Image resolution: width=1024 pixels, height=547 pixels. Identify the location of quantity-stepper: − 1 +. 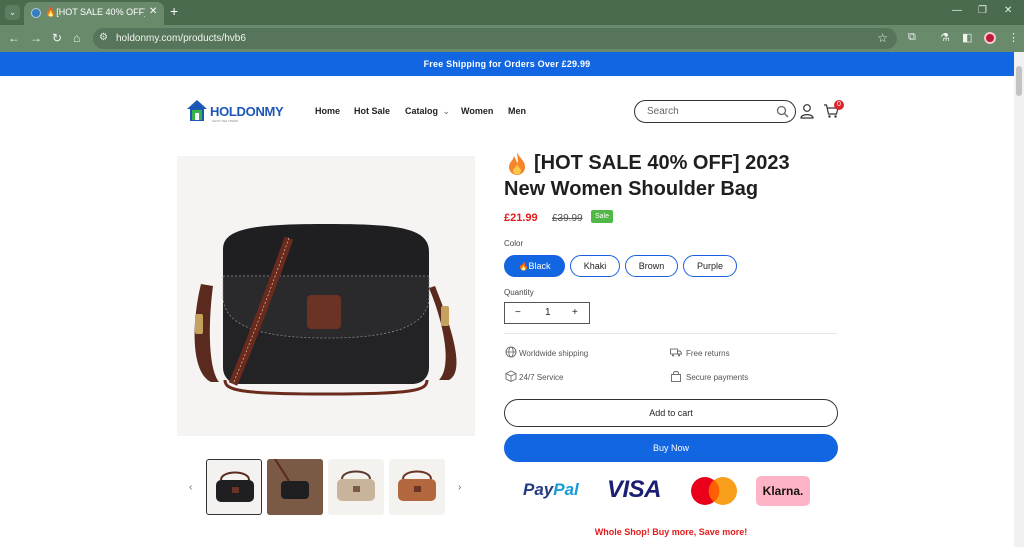
(547, 313).